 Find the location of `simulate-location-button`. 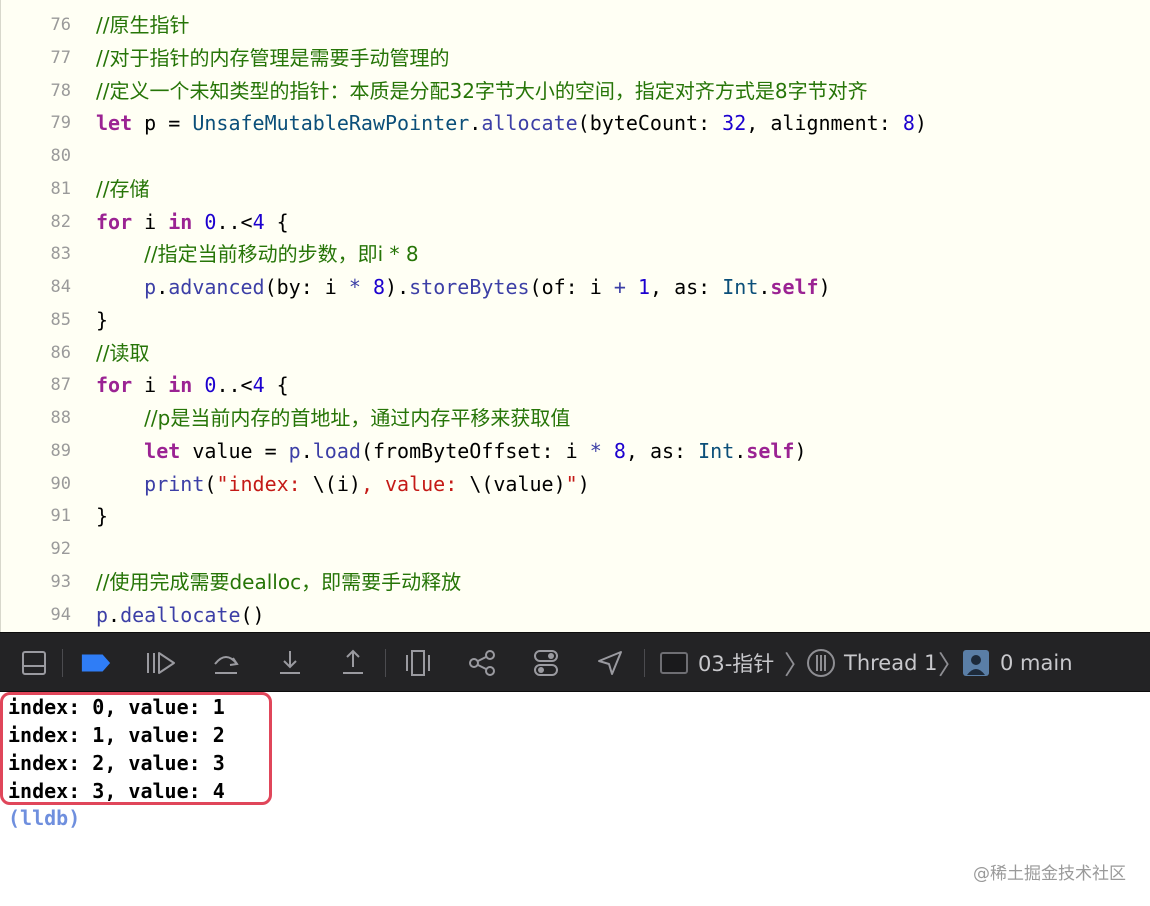

simulate-location-button is located at coordinates (610, 663).